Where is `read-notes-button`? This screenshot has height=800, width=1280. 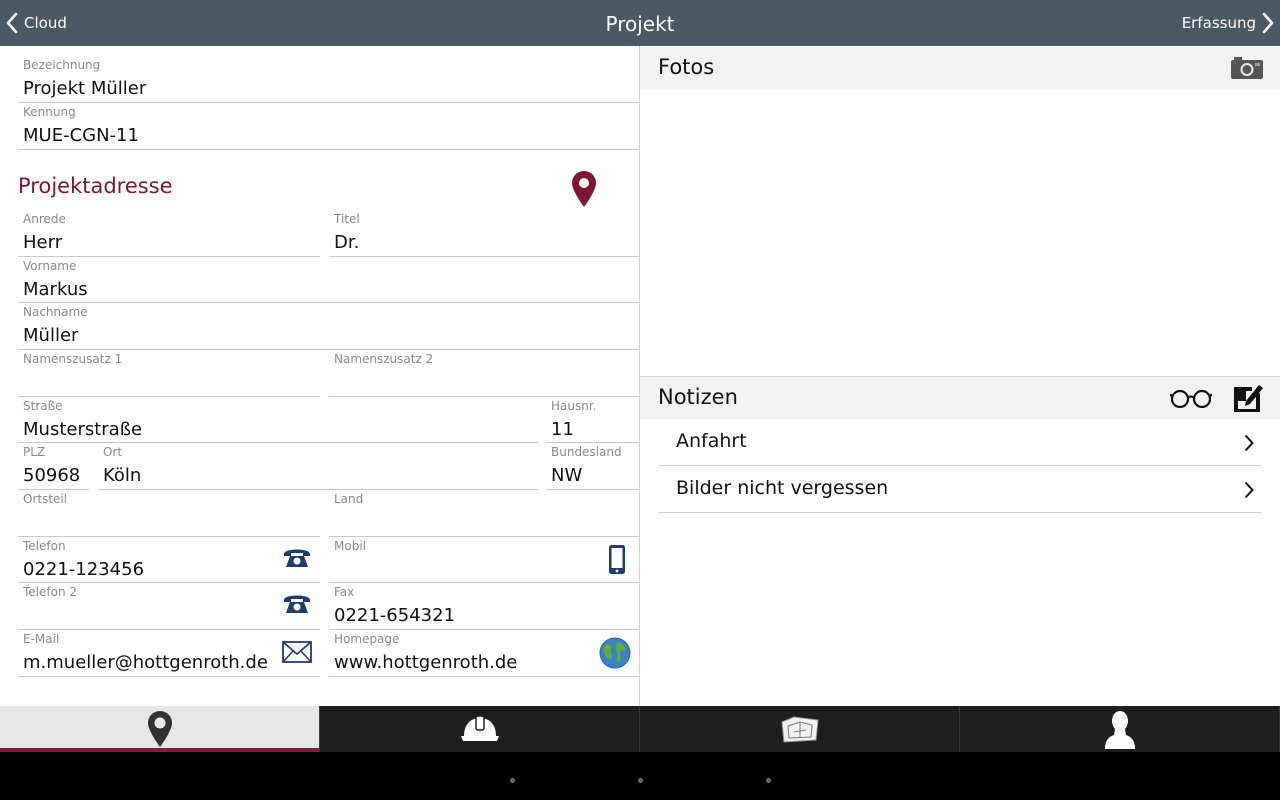 read-notes-button is located at coordinates (1191, 400).